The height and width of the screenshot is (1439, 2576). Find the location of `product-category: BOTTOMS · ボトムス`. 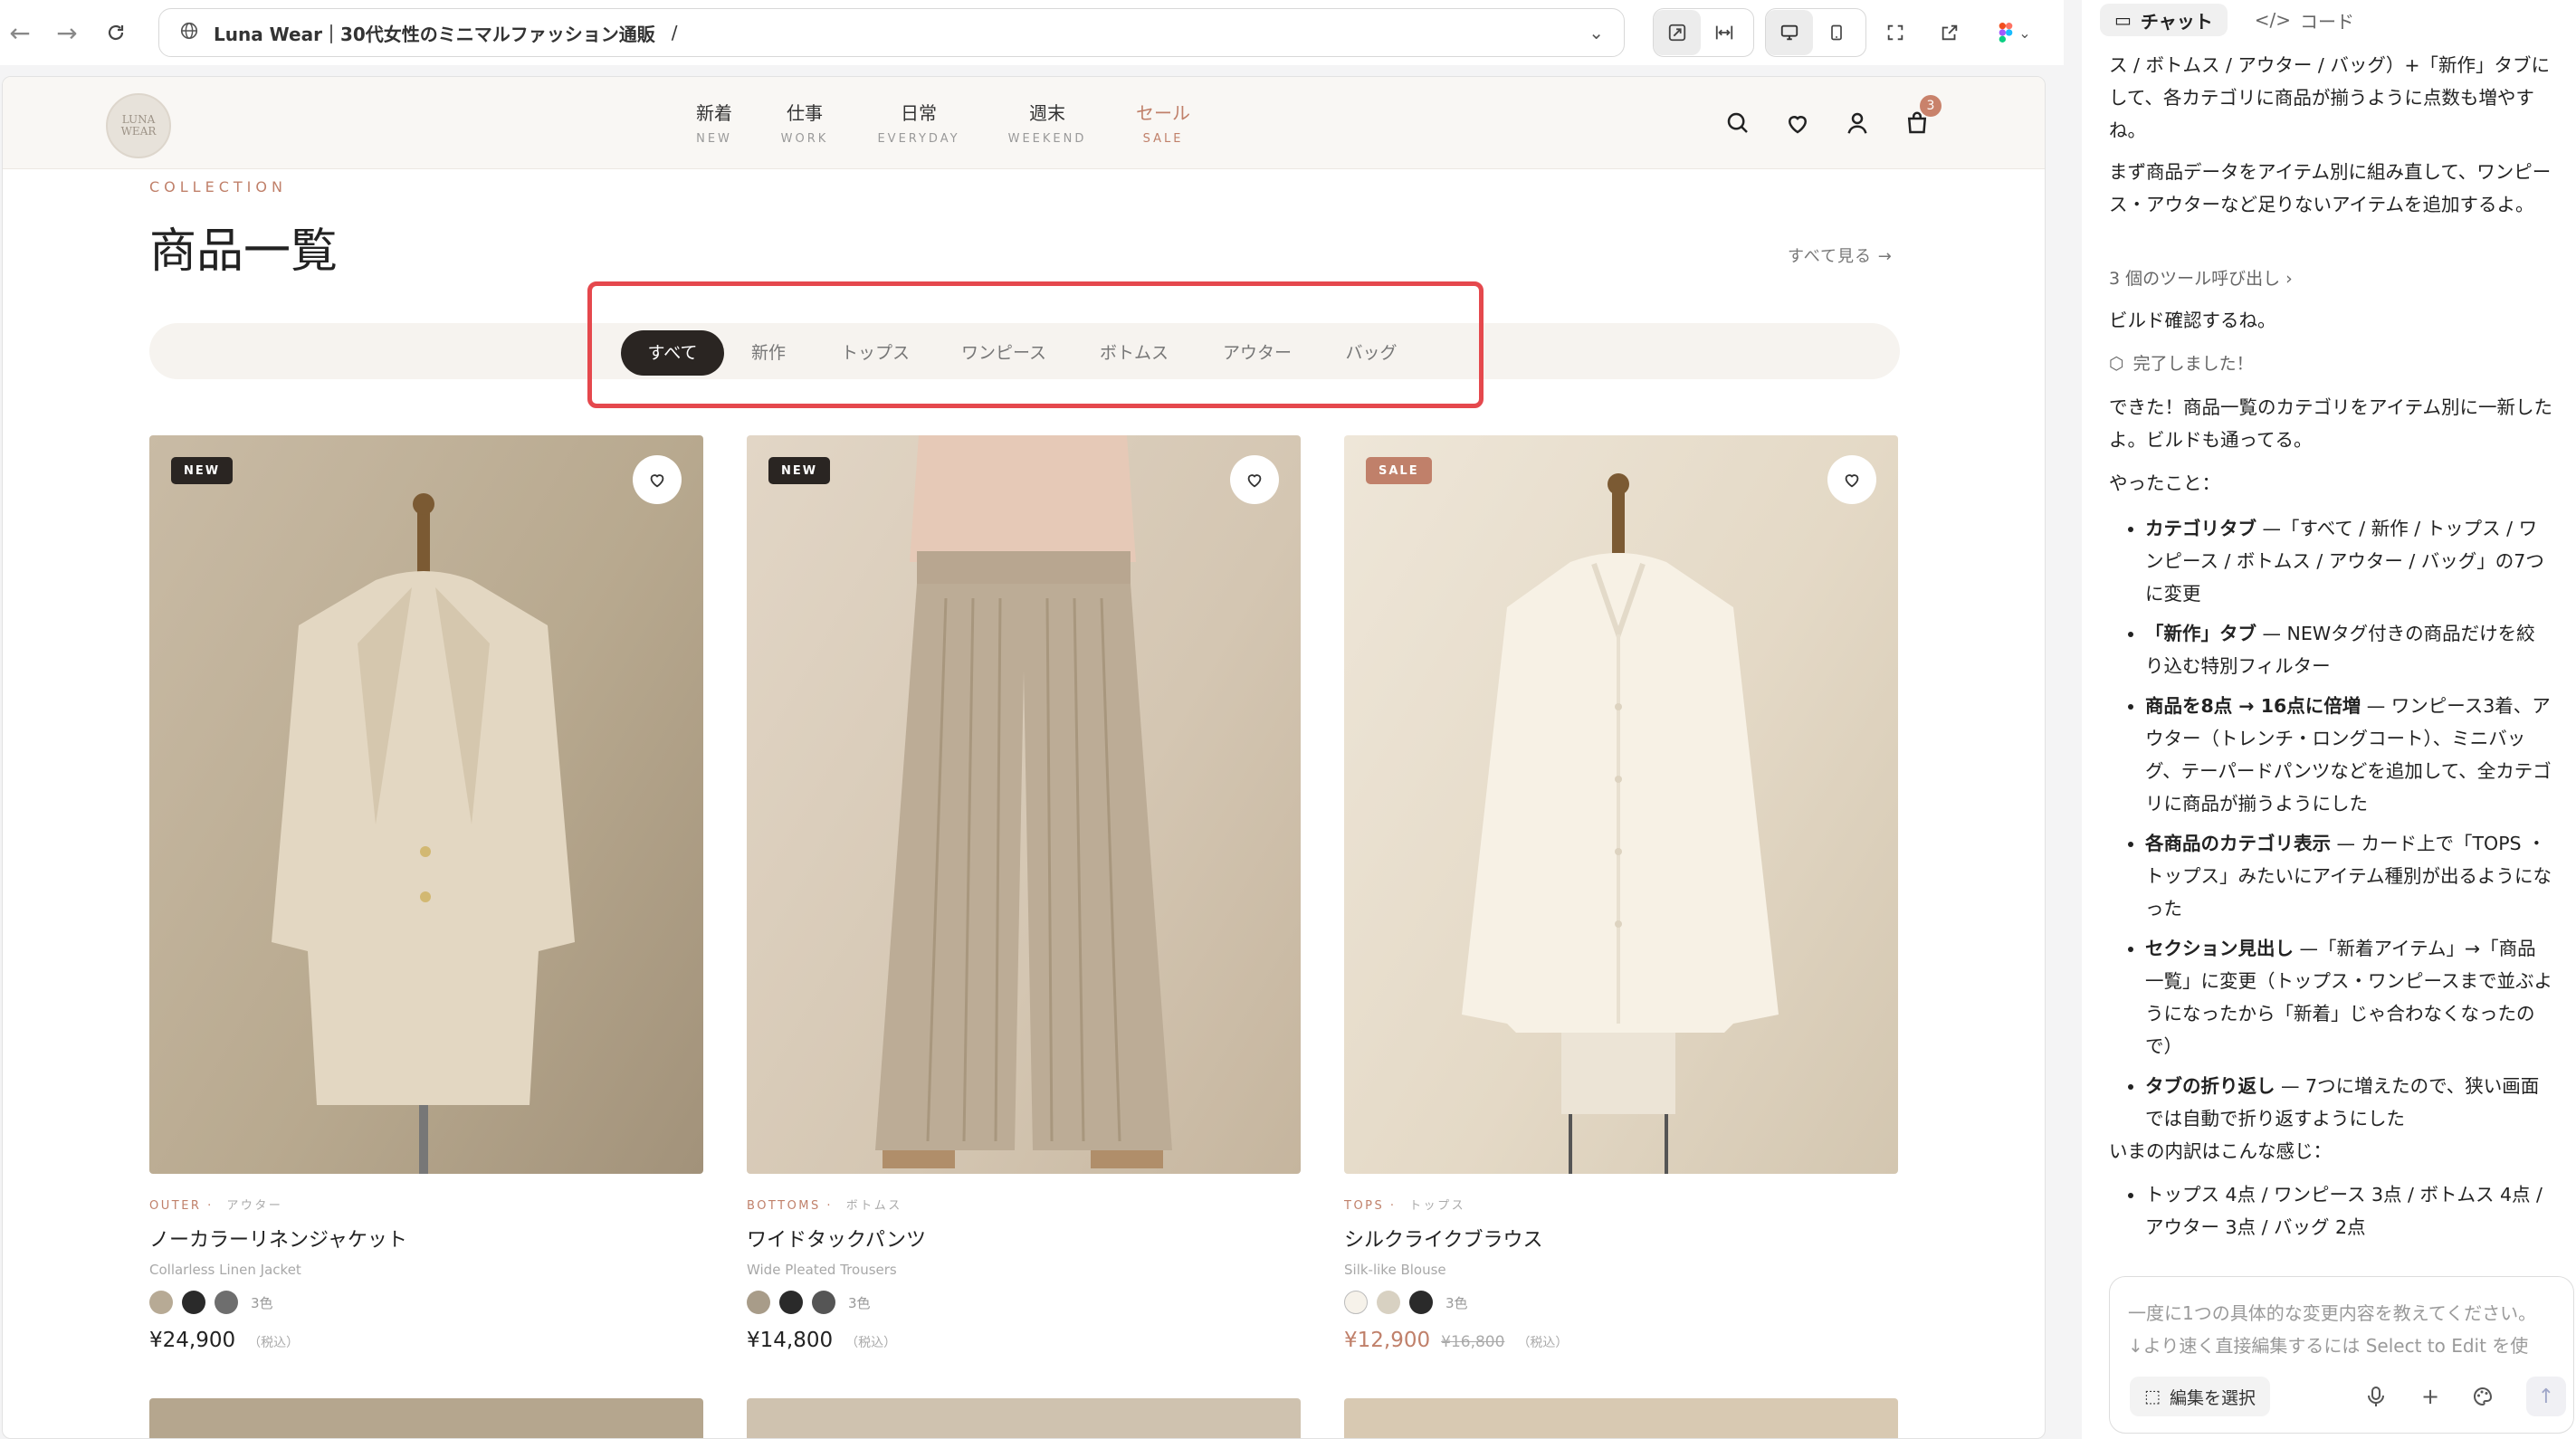

product-category: BOTTOMS · ボトムス is located at coordinates (825, 1206).